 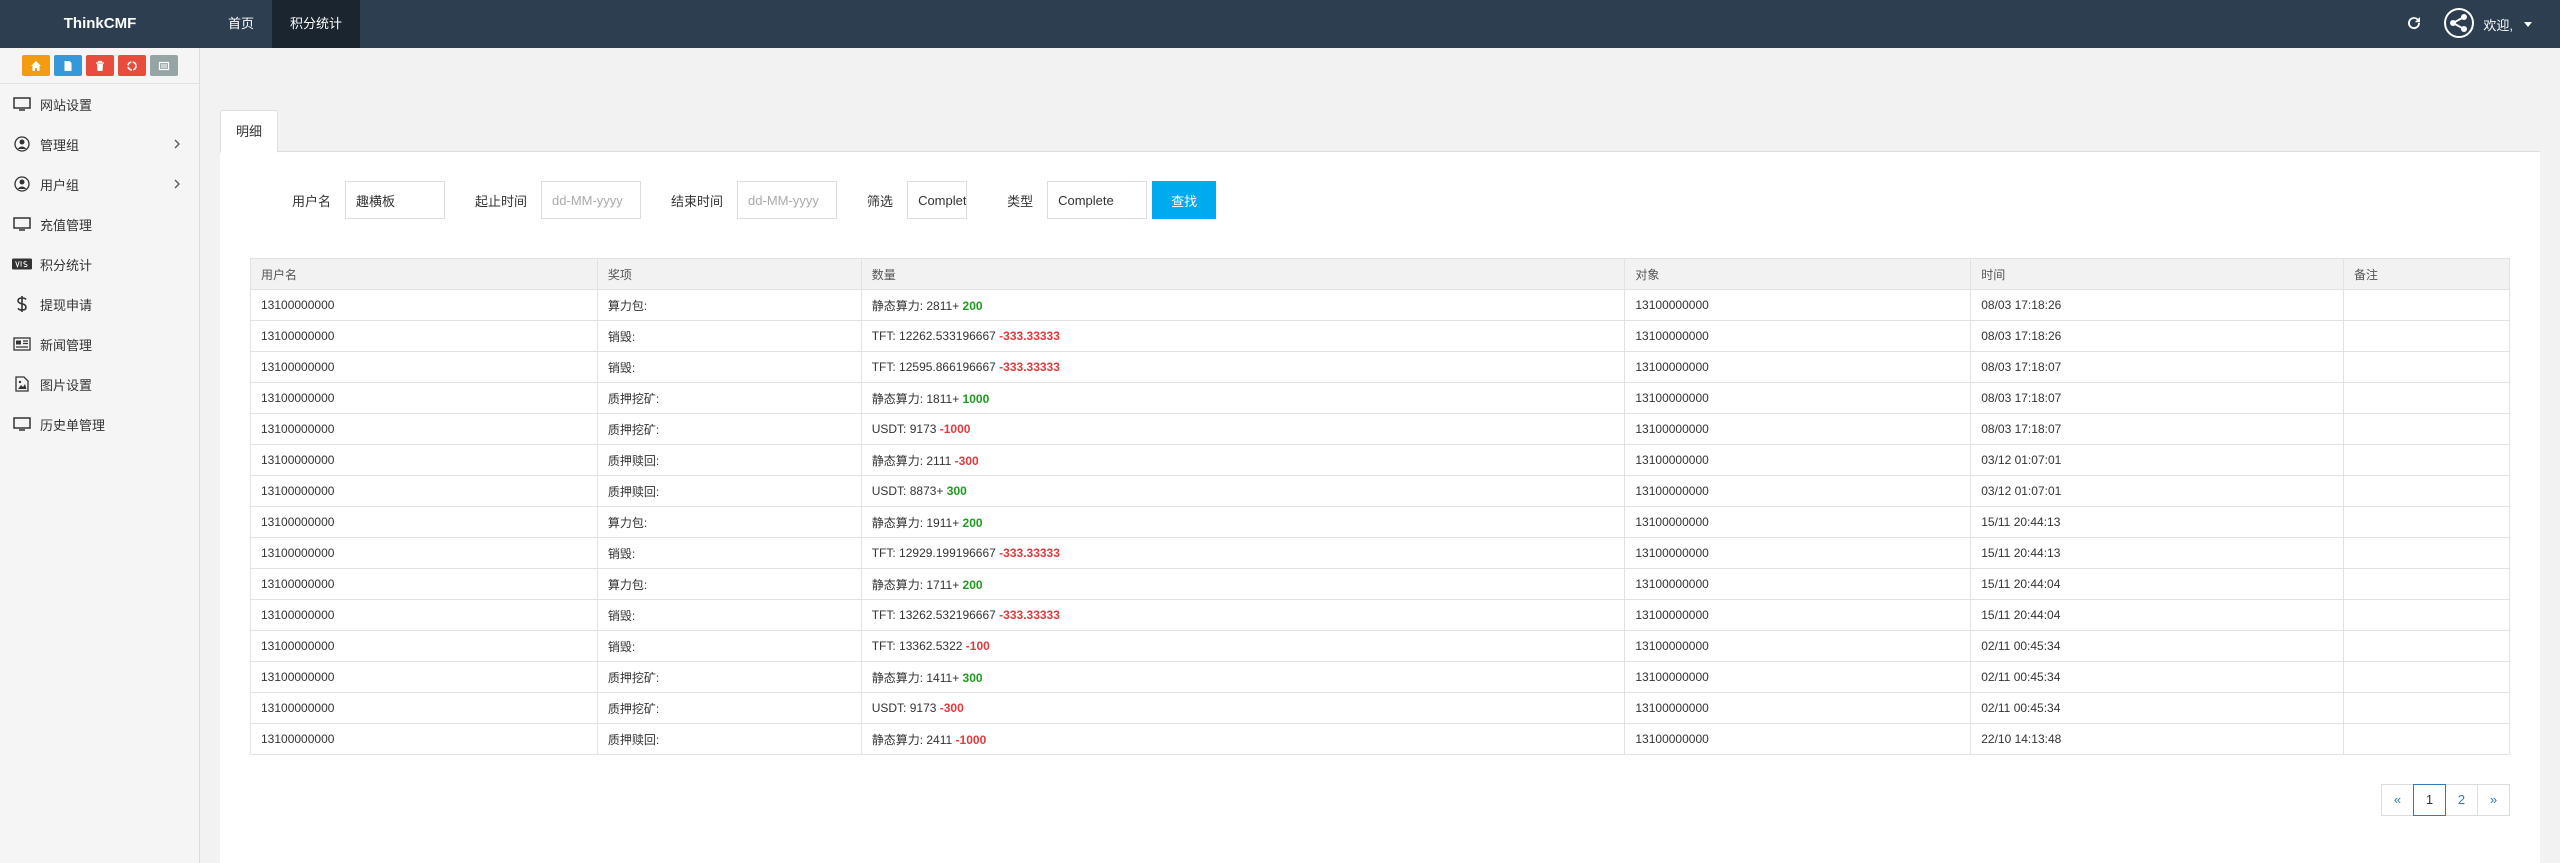 I want to click on refresh-icon, so click(x=2414, y=24).